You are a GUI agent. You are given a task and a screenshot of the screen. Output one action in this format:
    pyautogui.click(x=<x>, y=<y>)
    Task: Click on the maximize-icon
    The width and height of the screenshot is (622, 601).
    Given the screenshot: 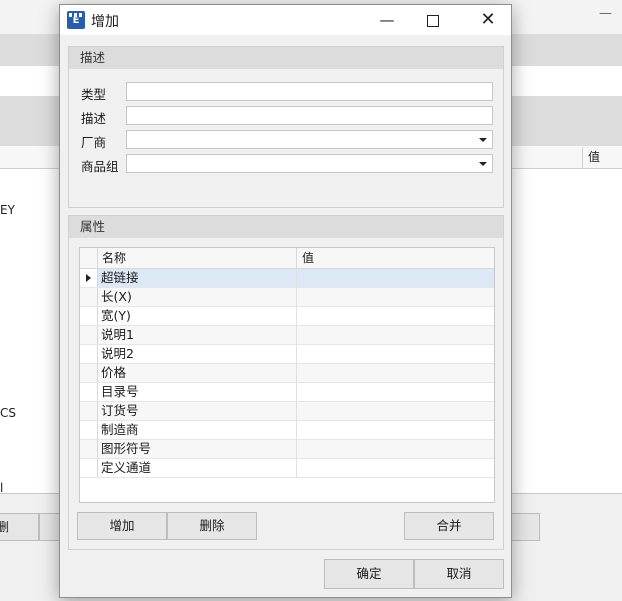 What is the action you would take?
    pyautogui.click(x=433, y=20)
    